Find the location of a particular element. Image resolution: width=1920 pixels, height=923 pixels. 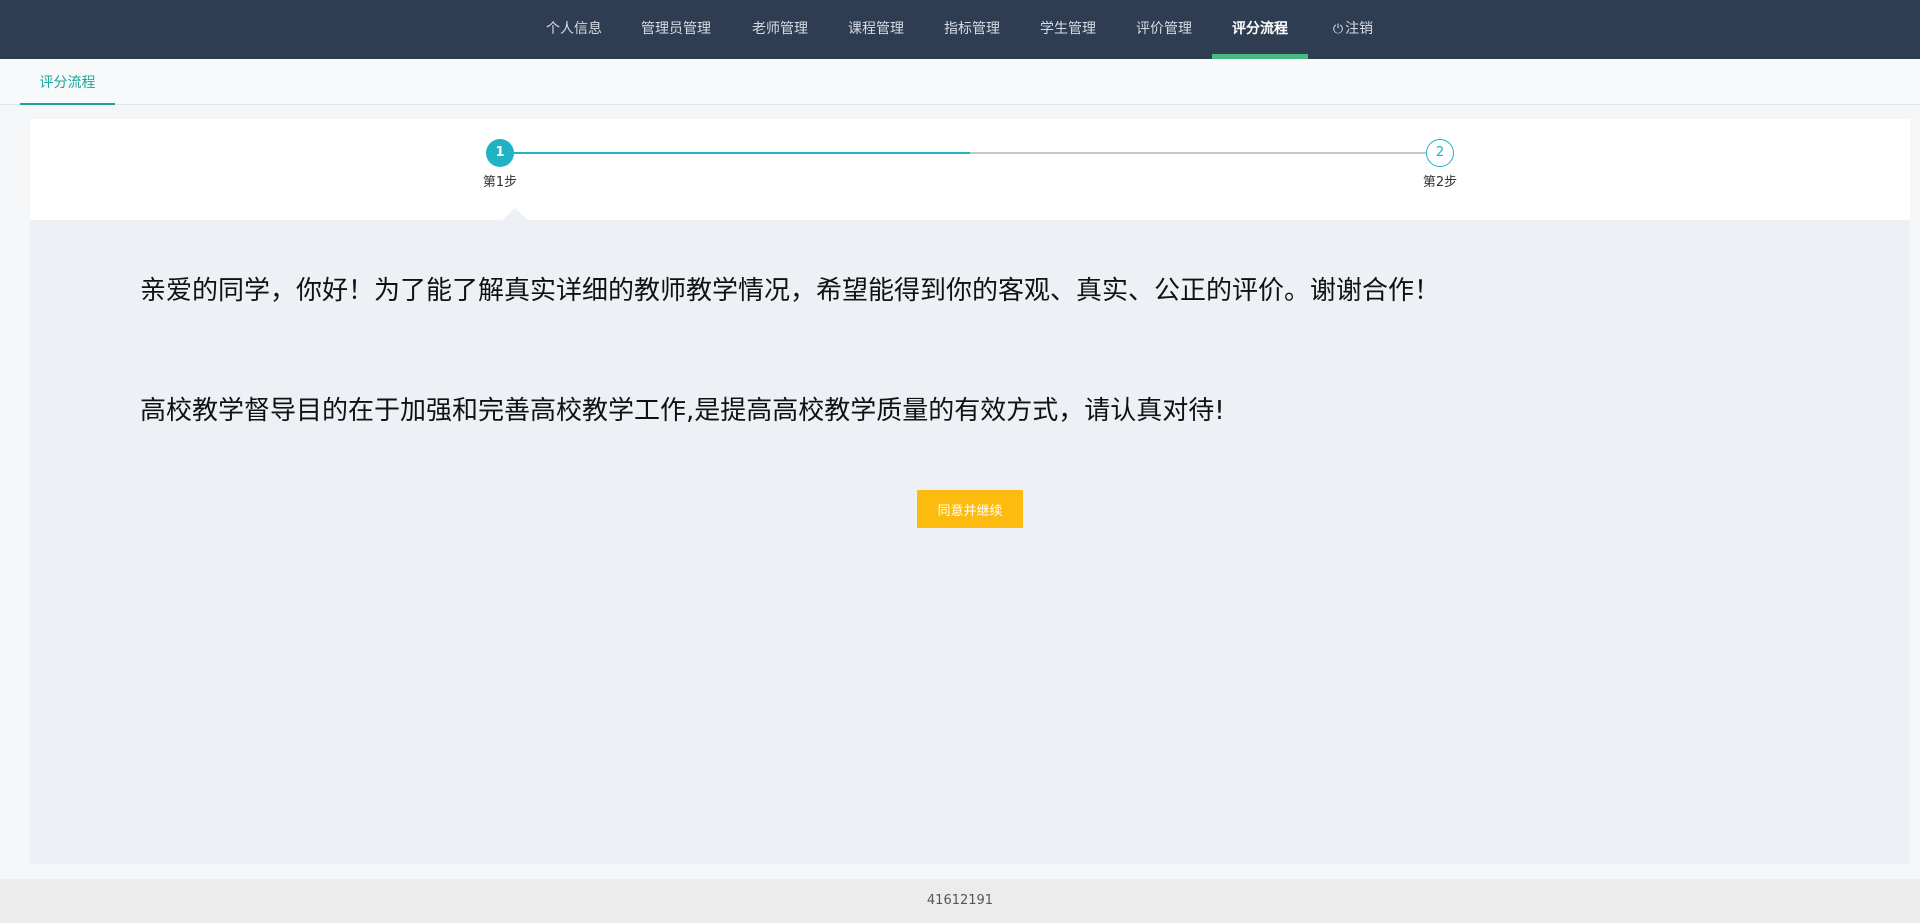

nav-item-admin-management: 管理员管理 is located at coordinates (676, 29).